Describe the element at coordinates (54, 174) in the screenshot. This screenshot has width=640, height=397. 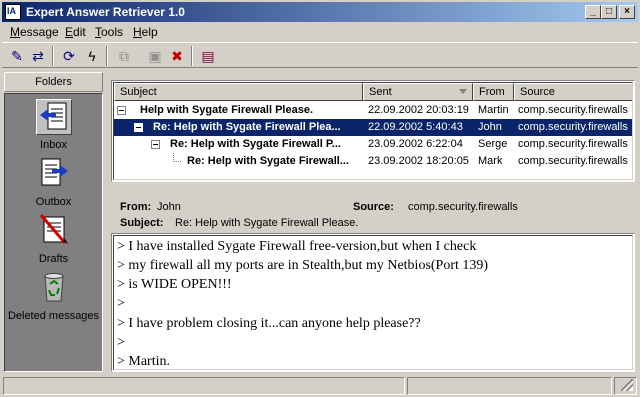
I see `outbox-icon` at that location.